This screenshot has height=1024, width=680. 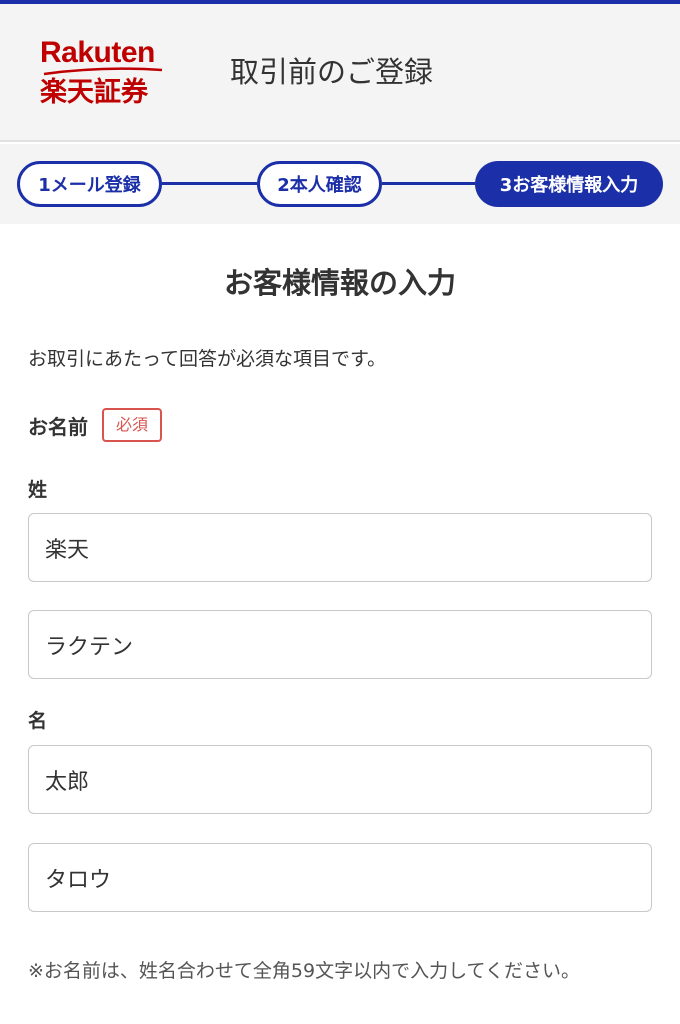 I want to click on step-customer-info: 3お客様情報入力, so click(x=569, y=184).